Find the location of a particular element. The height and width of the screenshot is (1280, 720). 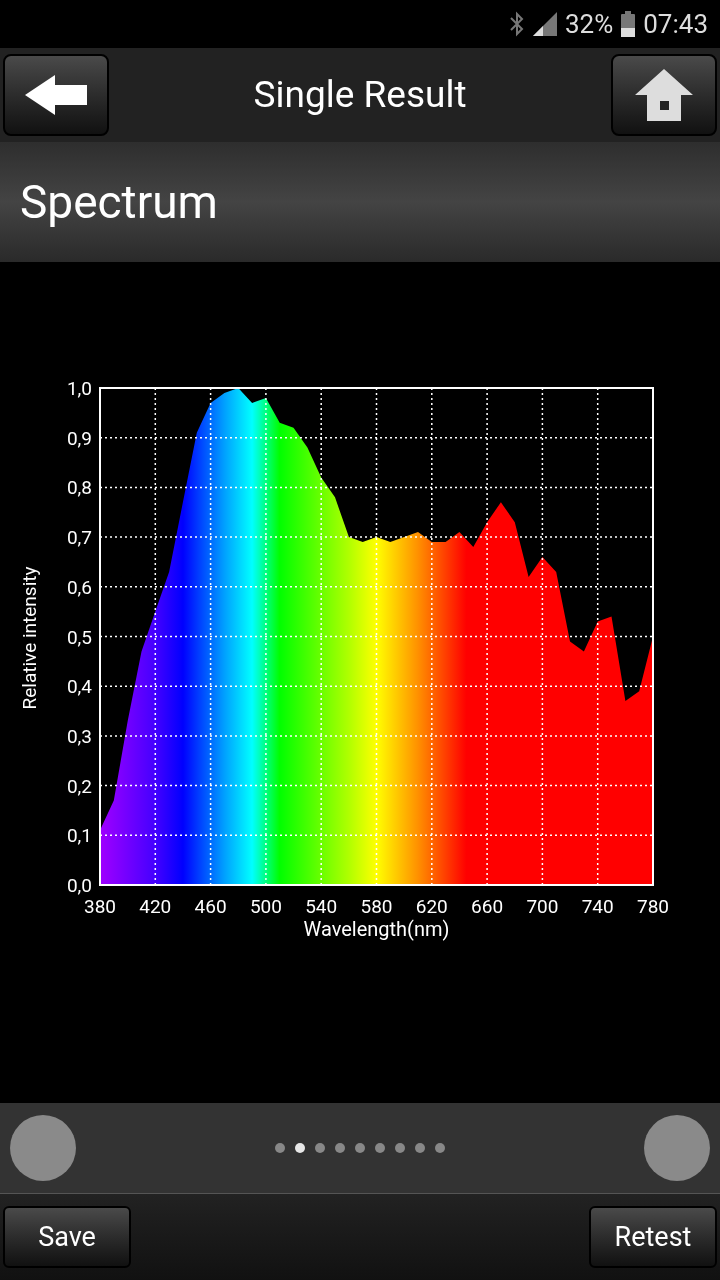

arrow-left-icon is located at coordinates (56, 95).